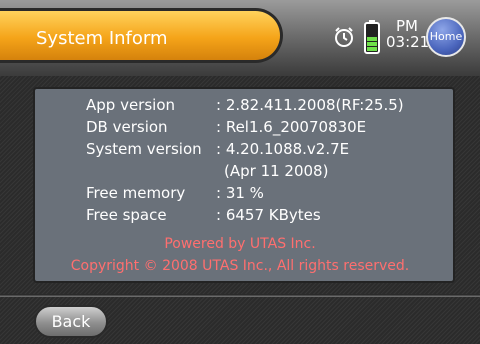 This screenshot has width=480, height=344. I want to click on alarm-clock-icon, so click(344, 37).